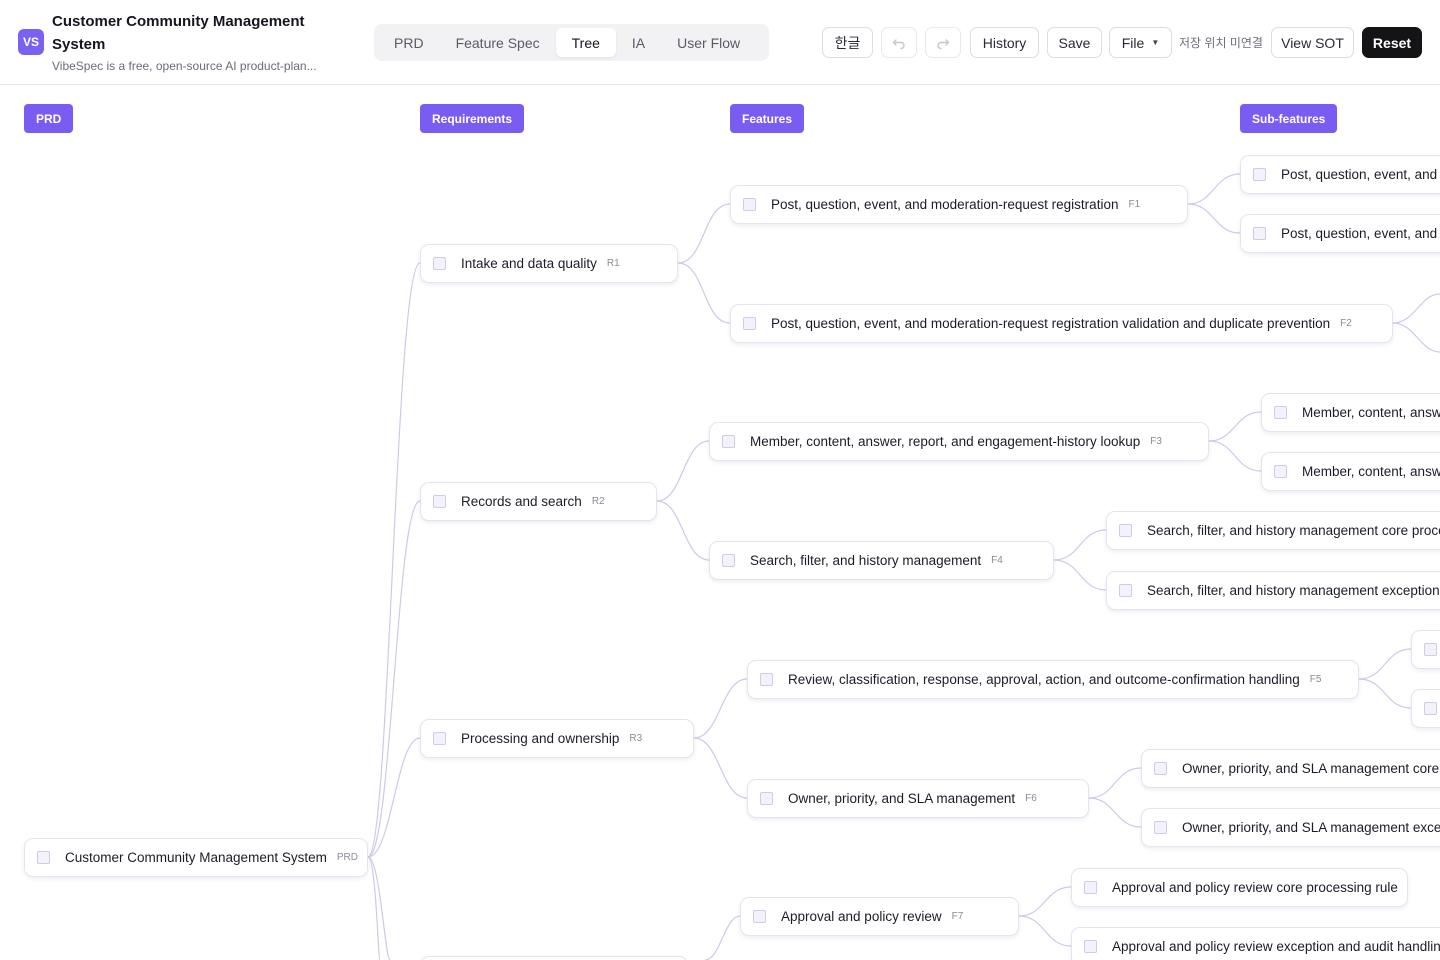  I want to click on tab-tree: Tree, so click(585, 42).